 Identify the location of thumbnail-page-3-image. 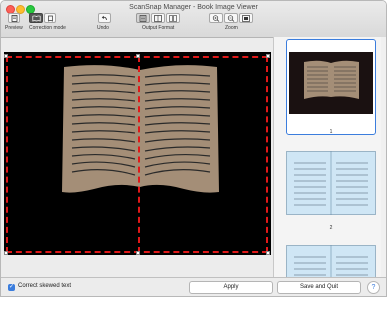
(331, 261).